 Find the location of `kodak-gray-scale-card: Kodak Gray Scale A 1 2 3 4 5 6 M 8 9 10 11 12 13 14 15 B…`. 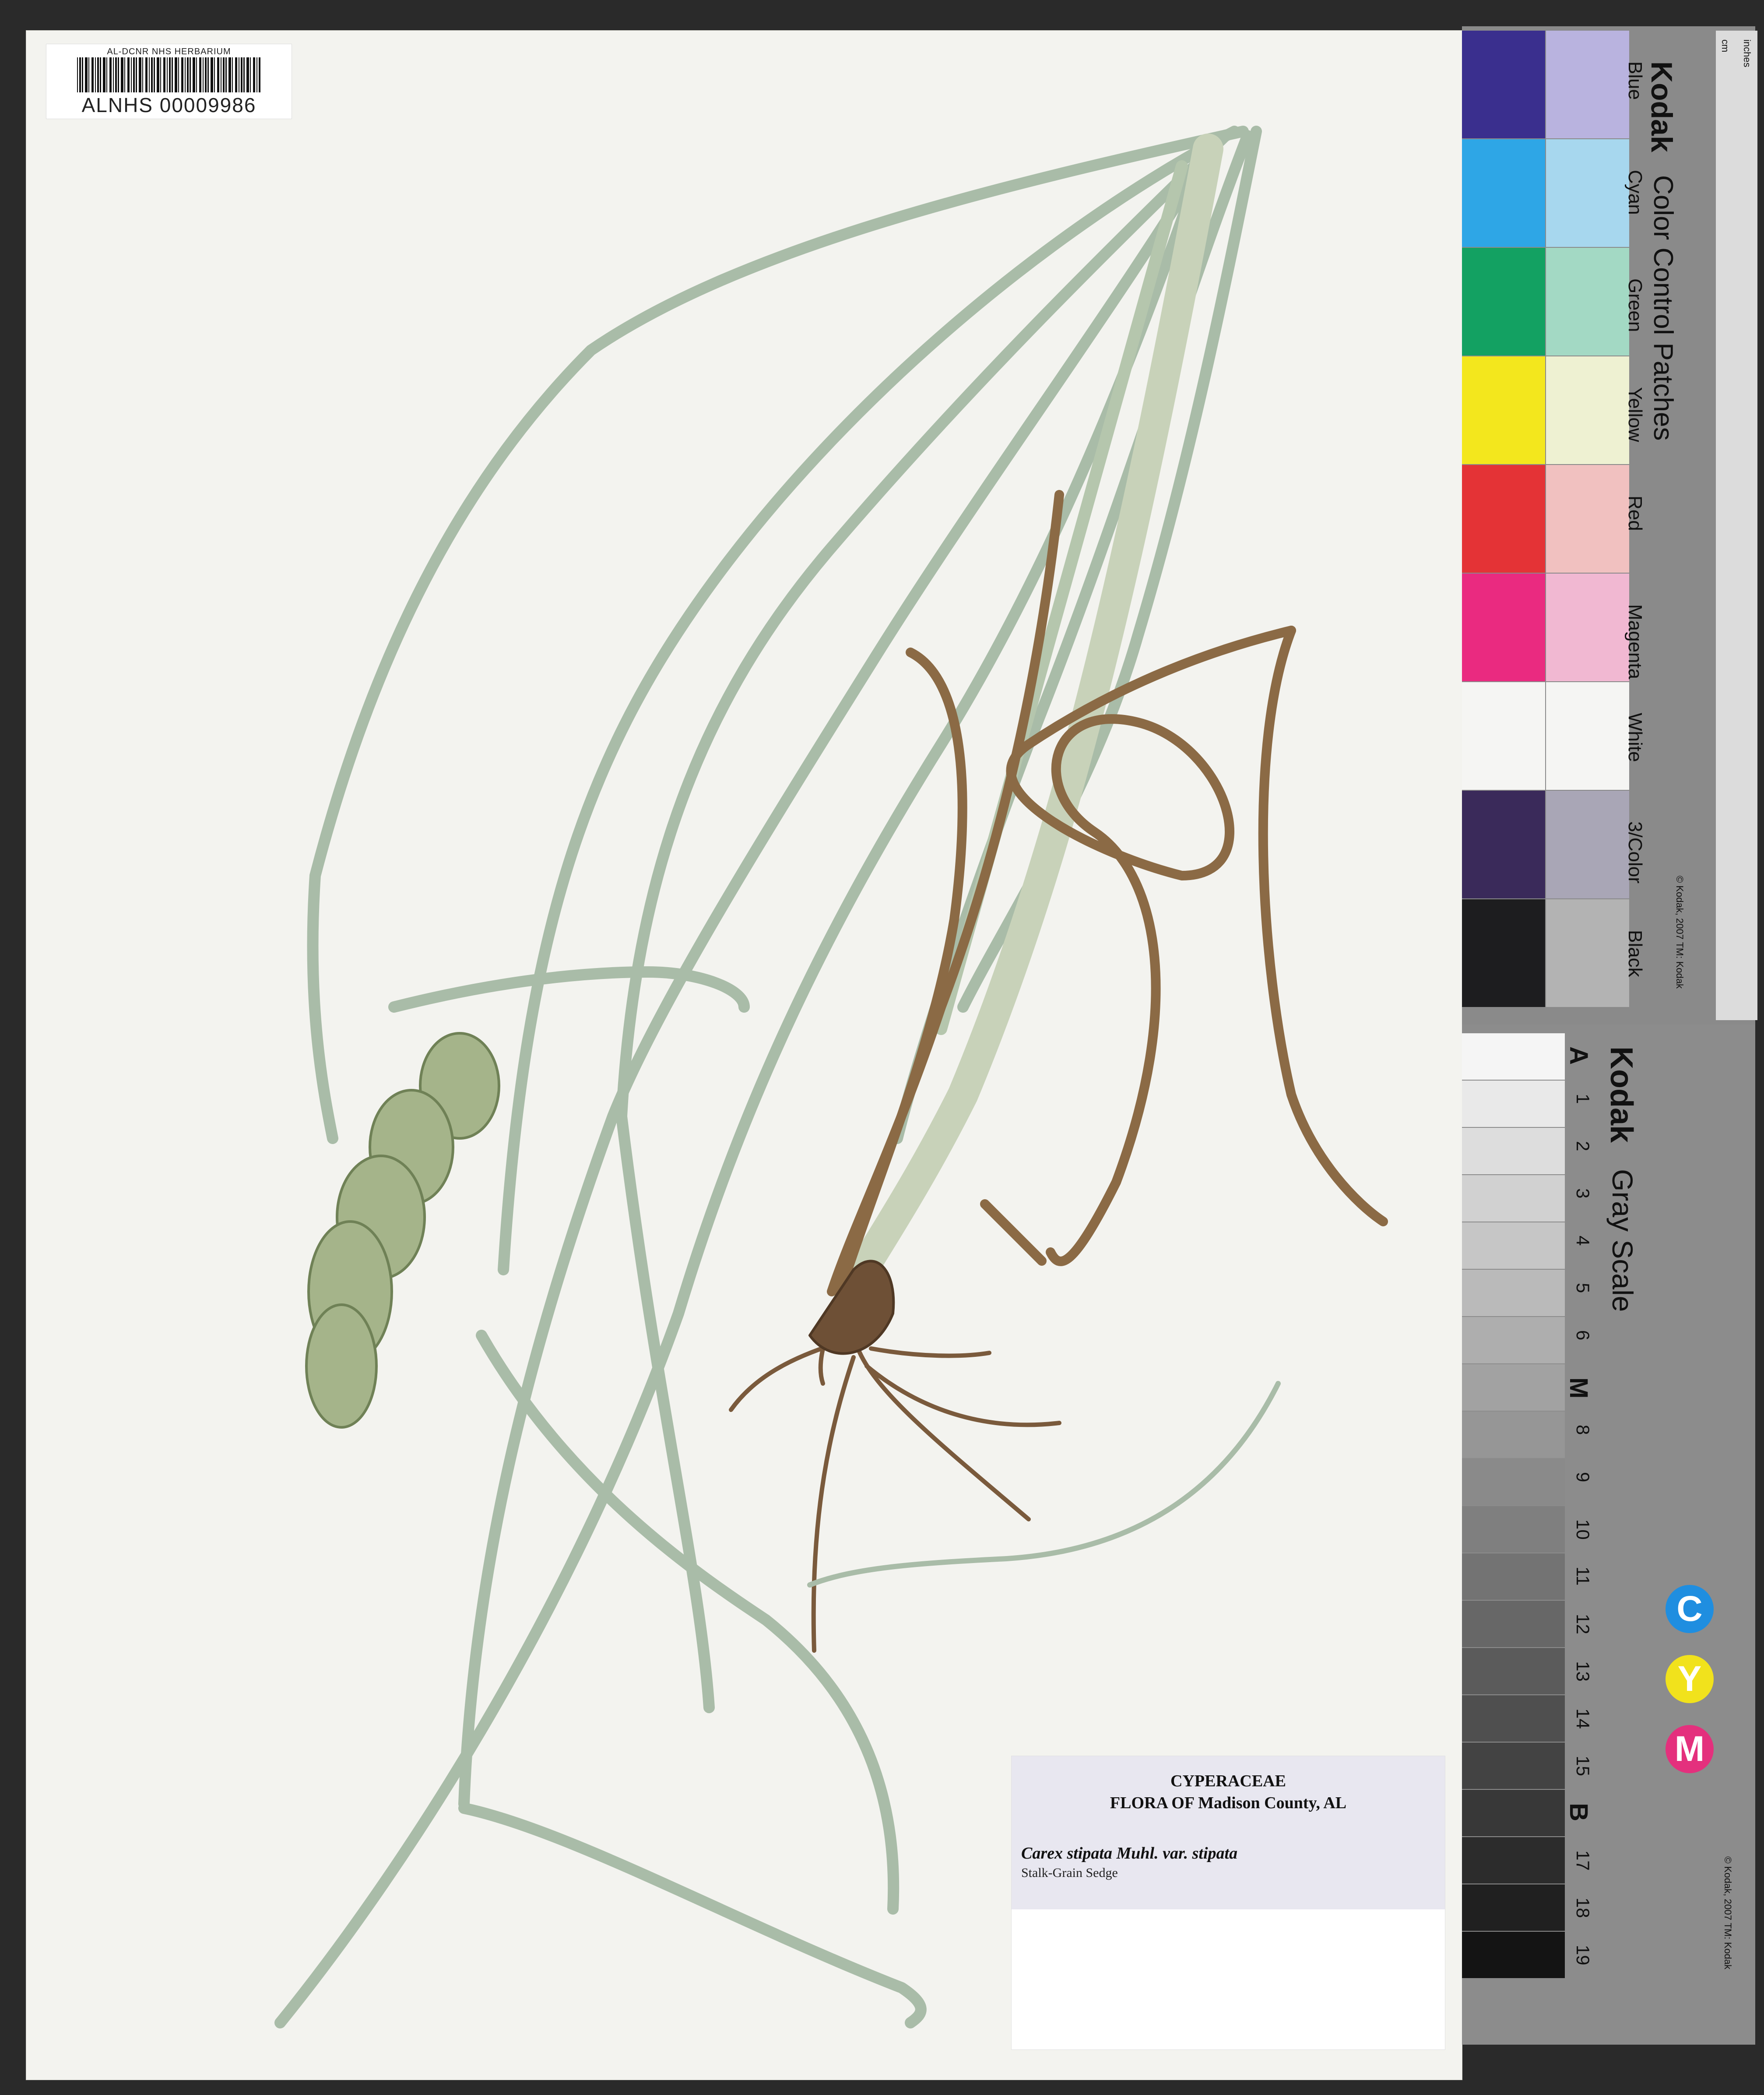

kodak-gray-scale-card: Kodak Gray Scale A 1 2 3 4 5 6 M 8 9 10 11 12 13 14 15 B… is located at coordinates (1609, 1535).